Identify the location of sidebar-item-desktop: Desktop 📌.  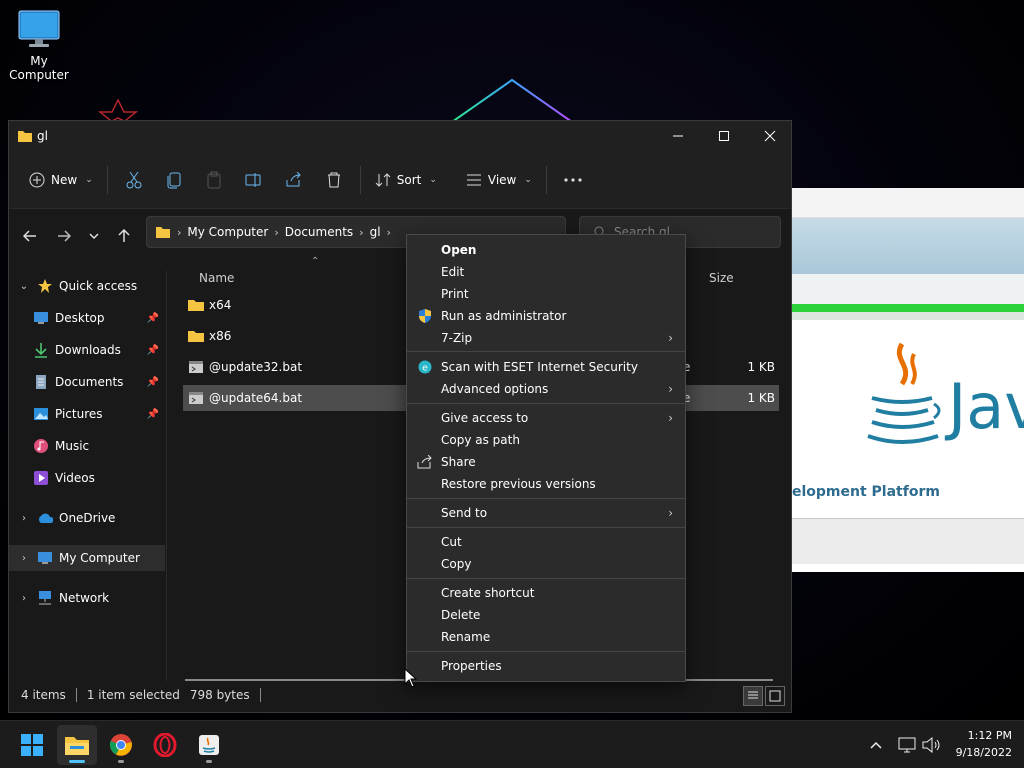
(87, 318).